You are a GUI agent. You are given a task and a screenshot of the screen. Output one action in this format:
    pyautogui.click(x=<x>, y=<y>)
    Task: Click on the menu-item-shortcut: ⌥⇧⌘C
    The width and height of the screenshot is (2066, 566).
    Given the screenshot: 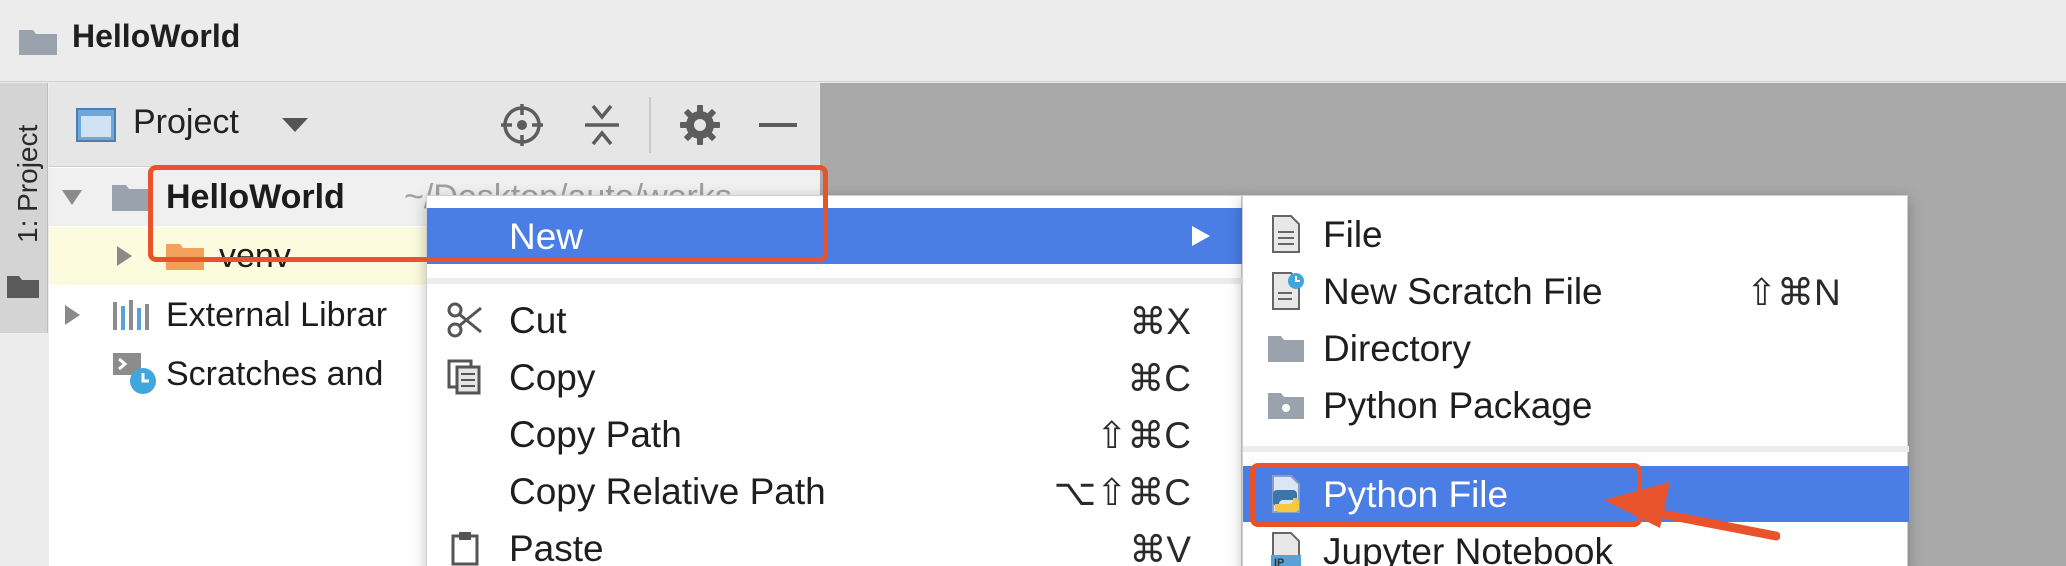 What is the action you would take?
    pyautogui.click(x=1122, y=492)
    